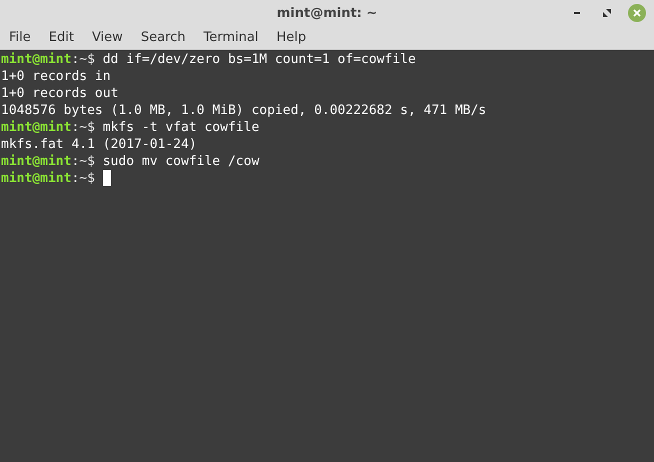 Image resolution: width=654 pixels, height=462 pixels. I want to click on output-text: 1+0 records in, so click(56, 76).